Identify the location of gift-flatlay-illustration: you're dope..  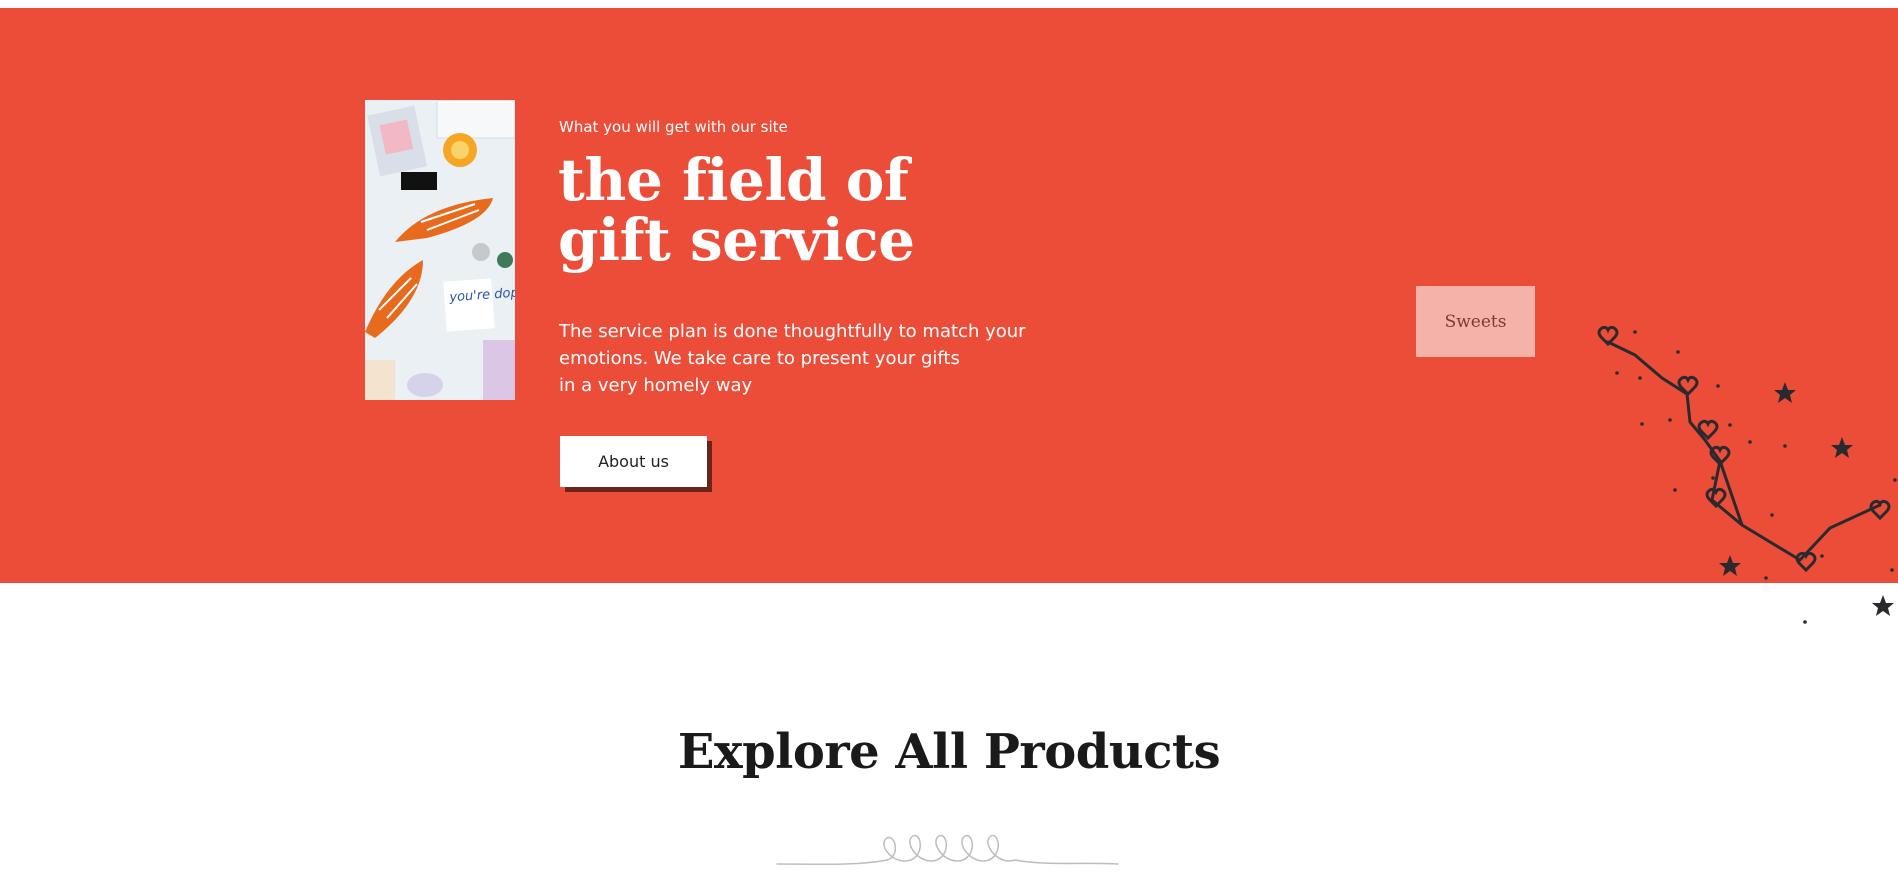
(440, 250).